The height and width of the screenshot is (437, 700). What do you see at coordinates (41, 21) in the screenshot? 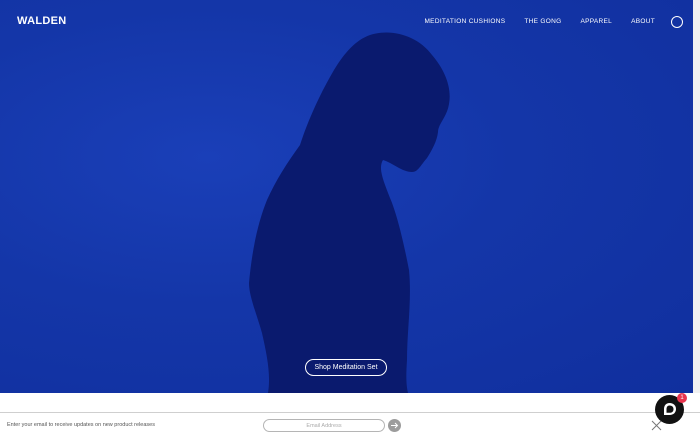
I see `brand-logo: WALDEN` at bounding box center [41, 21].